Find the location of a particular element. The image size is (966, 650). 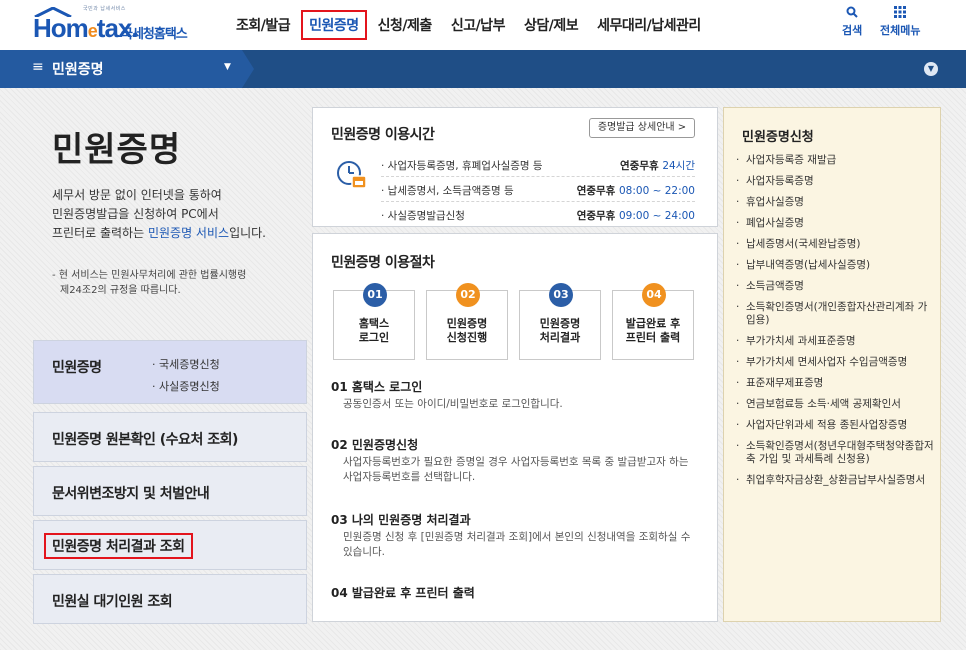

menu-civil-certificate: 민원증명 · 국세증명신청 · 사실증명신청 is located at coordinates (170, 372).